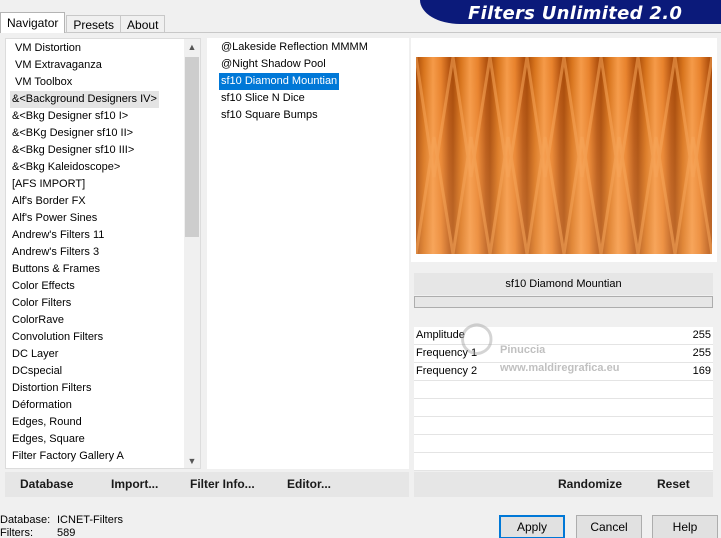 This screenshot has height=538, width=721. What do you see at coordinates (66, 167) in the screenshot?
I see `category-item: &<Bkg Kaleidoscope>` at bounding box center [66, 167].